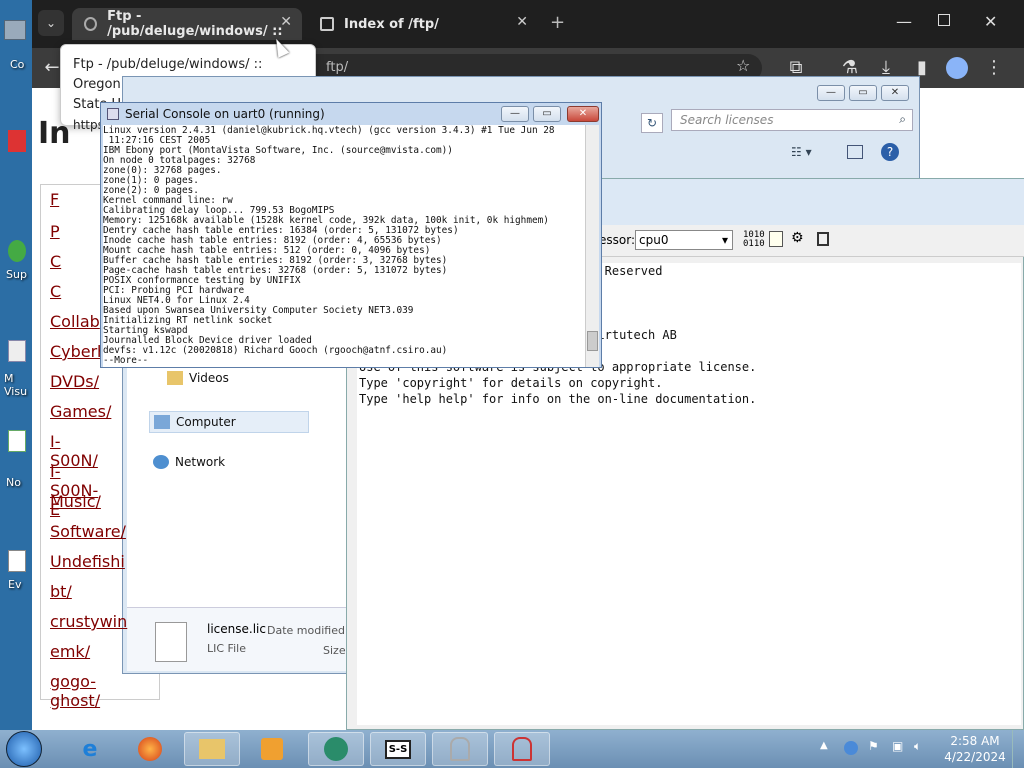 Image resolution: width=1024 pixels, height=768 pixels. I want to click on tools-icon: ⚙, so click(797, 238).